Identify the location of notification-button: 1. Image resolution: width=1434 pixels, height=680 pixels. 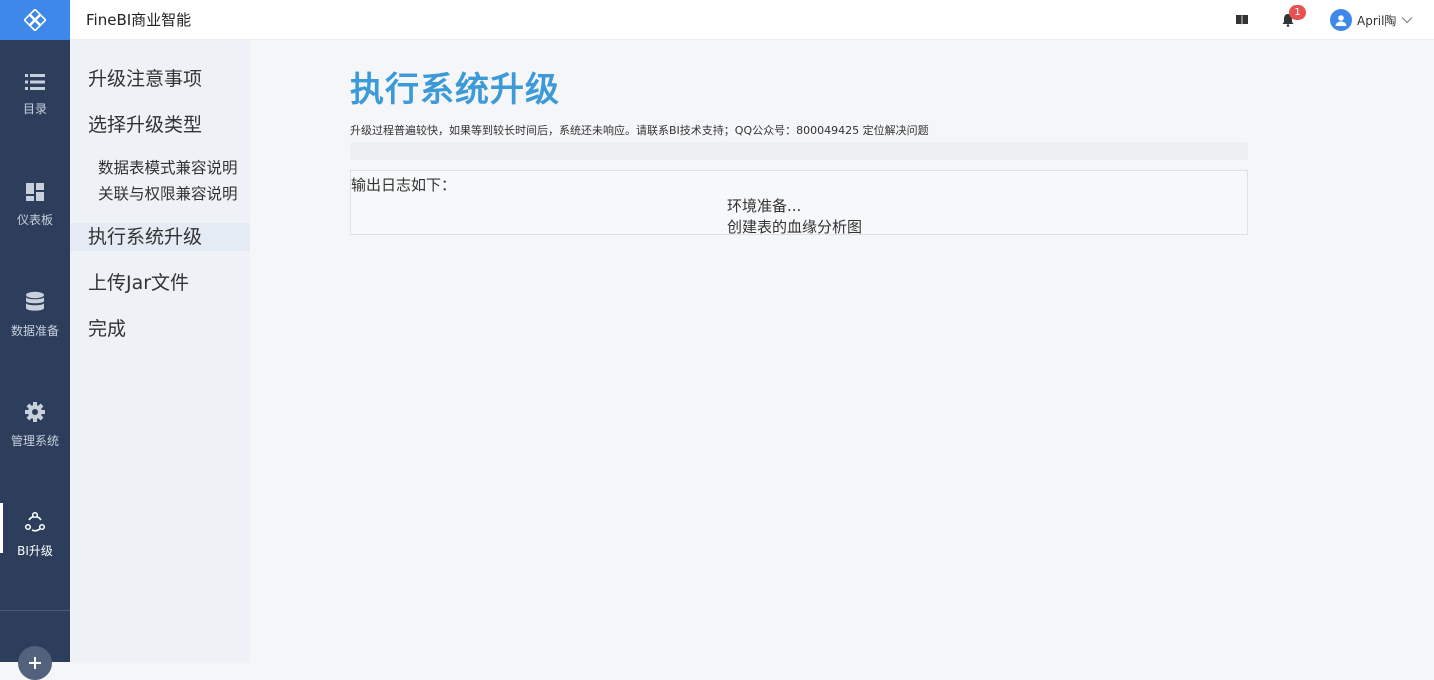
(1293, 16).